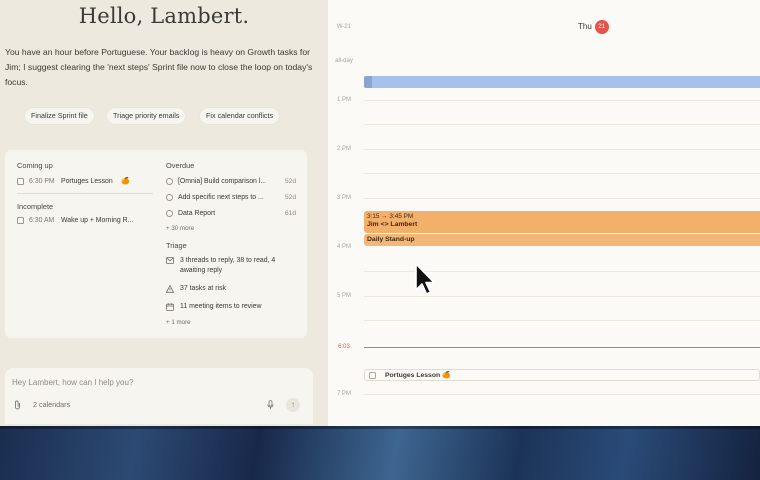 The height and width of the screenshot is (480, 760). Describe the element at coordinates (231, 214) in the screenshot. I see `list-item: Data Report 61d` at that location.